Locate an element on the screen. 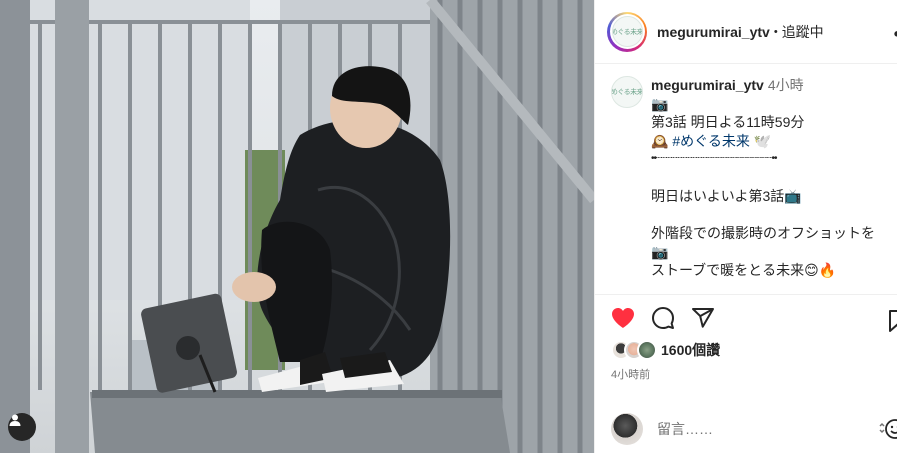 The width and height of the screenshot is (897, 453). dove-emoji: 🕊️ is located at coordinates (762, 140).